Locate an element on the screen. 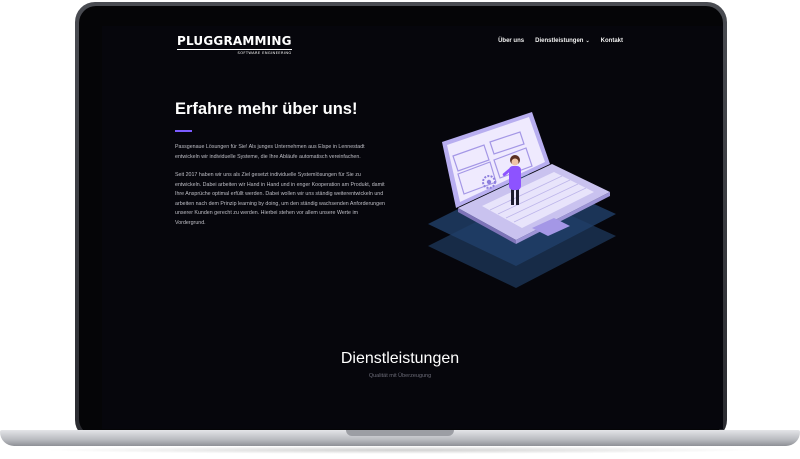 This screenshot has width=800, height=459. about-title: Erfahre mehr über uns! is located at coordinates (266, 109).